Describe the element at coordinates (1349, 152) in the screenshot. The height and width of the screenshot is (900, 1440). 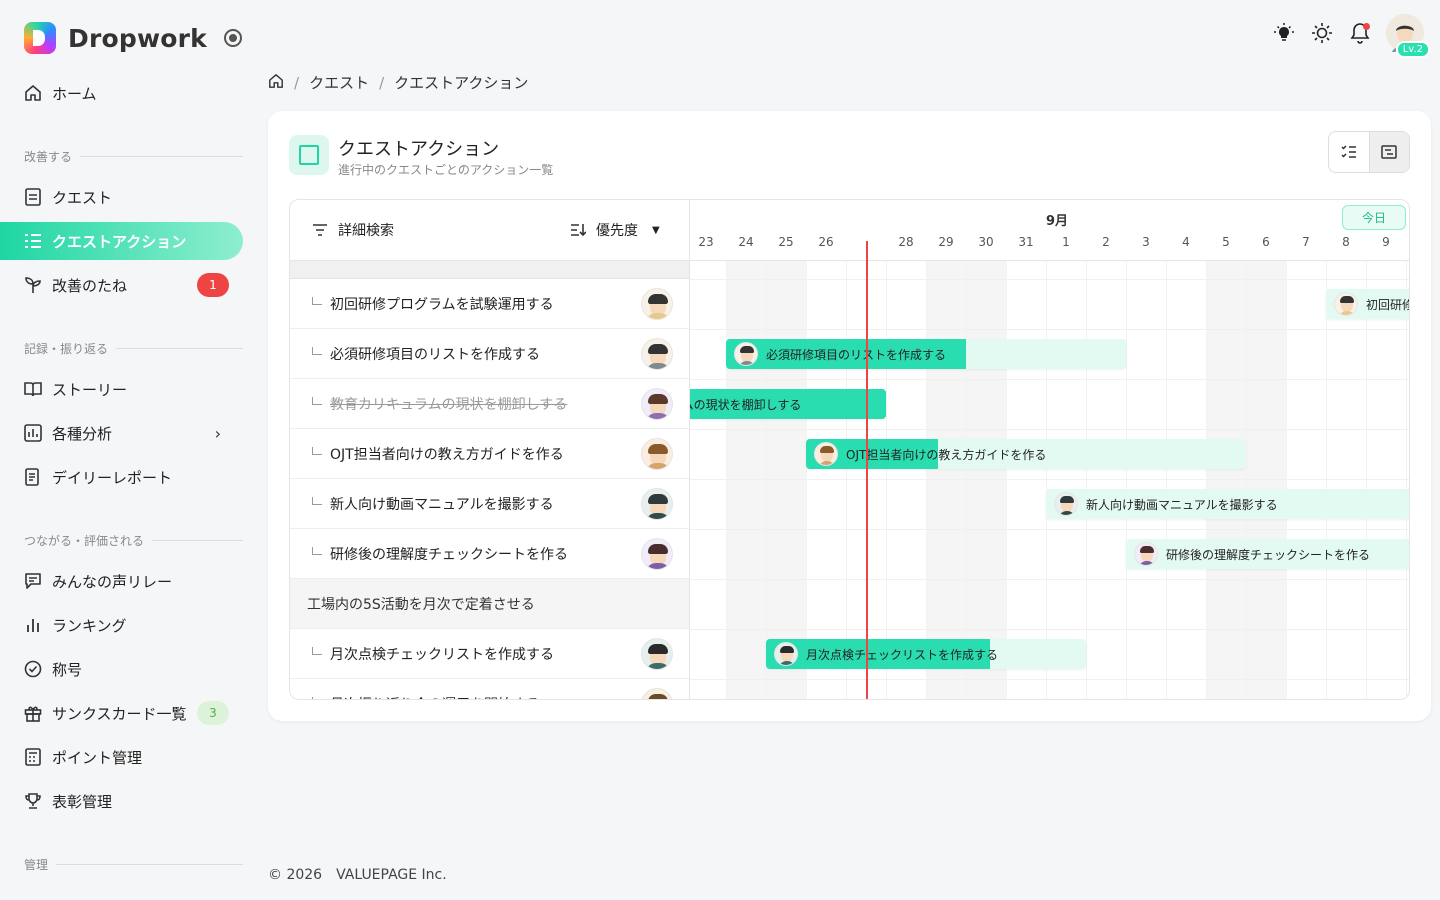
I see `list-view-button` at that location.